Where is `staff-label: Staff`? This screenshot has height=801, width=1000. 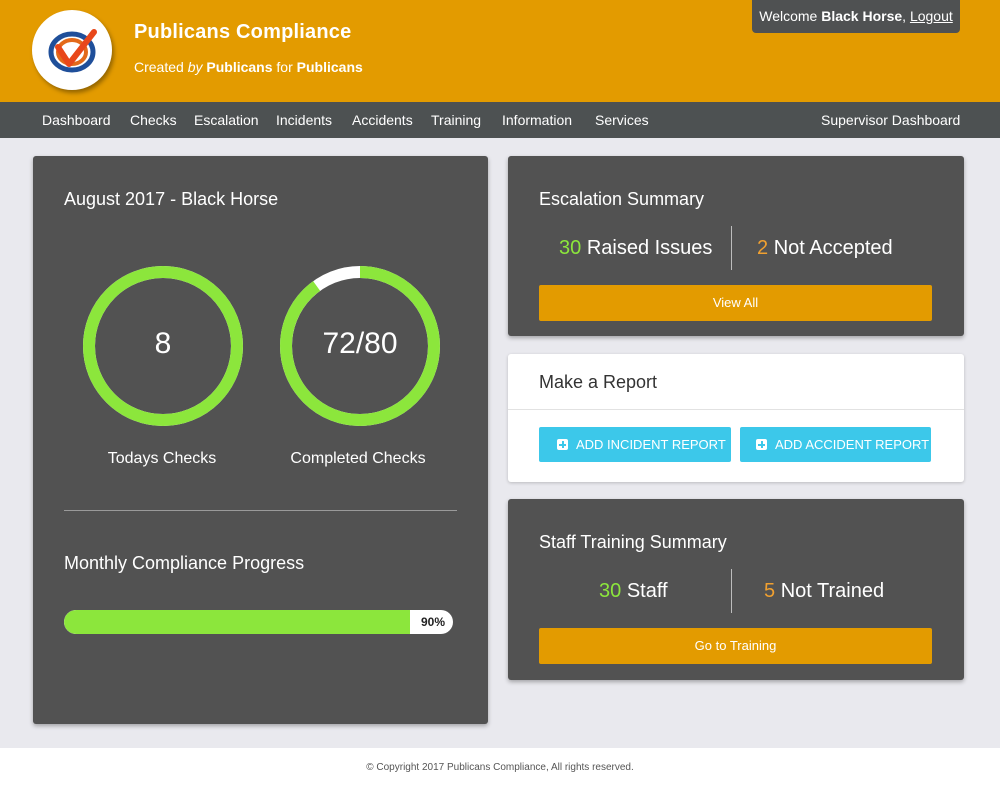
staff-label: Staff is located at coordinates (647, 591).